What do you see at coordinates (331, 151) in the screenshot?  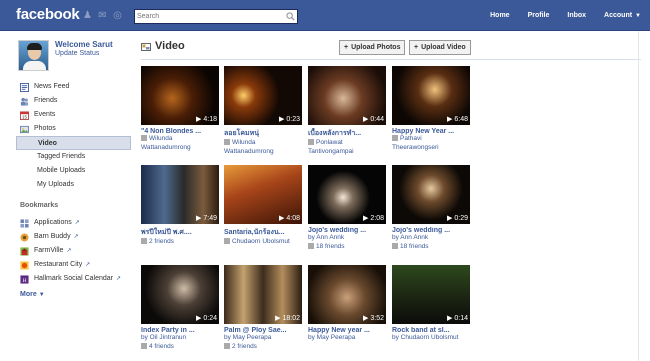 I see `video-meta-text: Tantivongampai` at bounding box center [331, 151].